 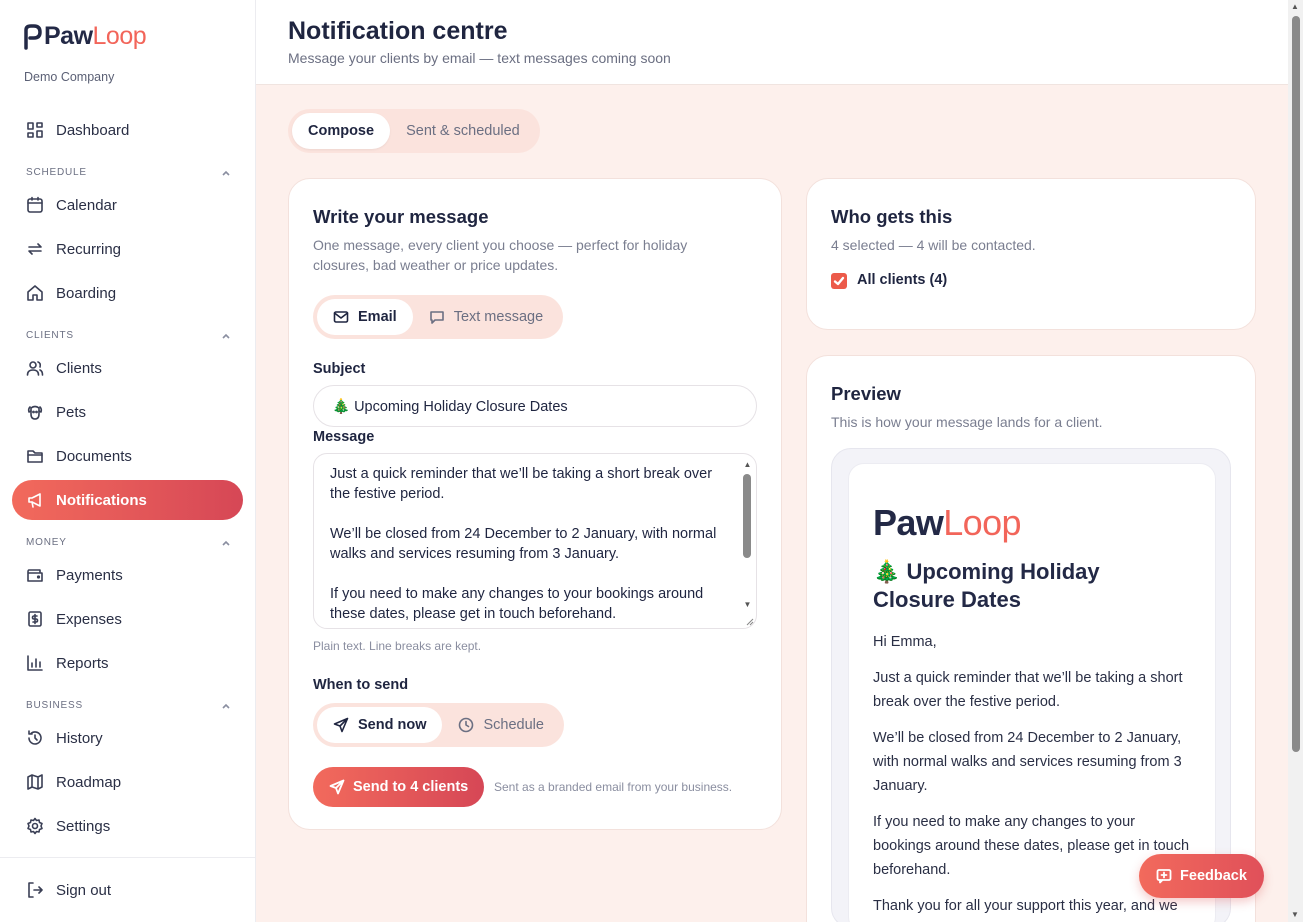 I want to click on section-schedule: SCHEDULE, so click(x=128, y=172).